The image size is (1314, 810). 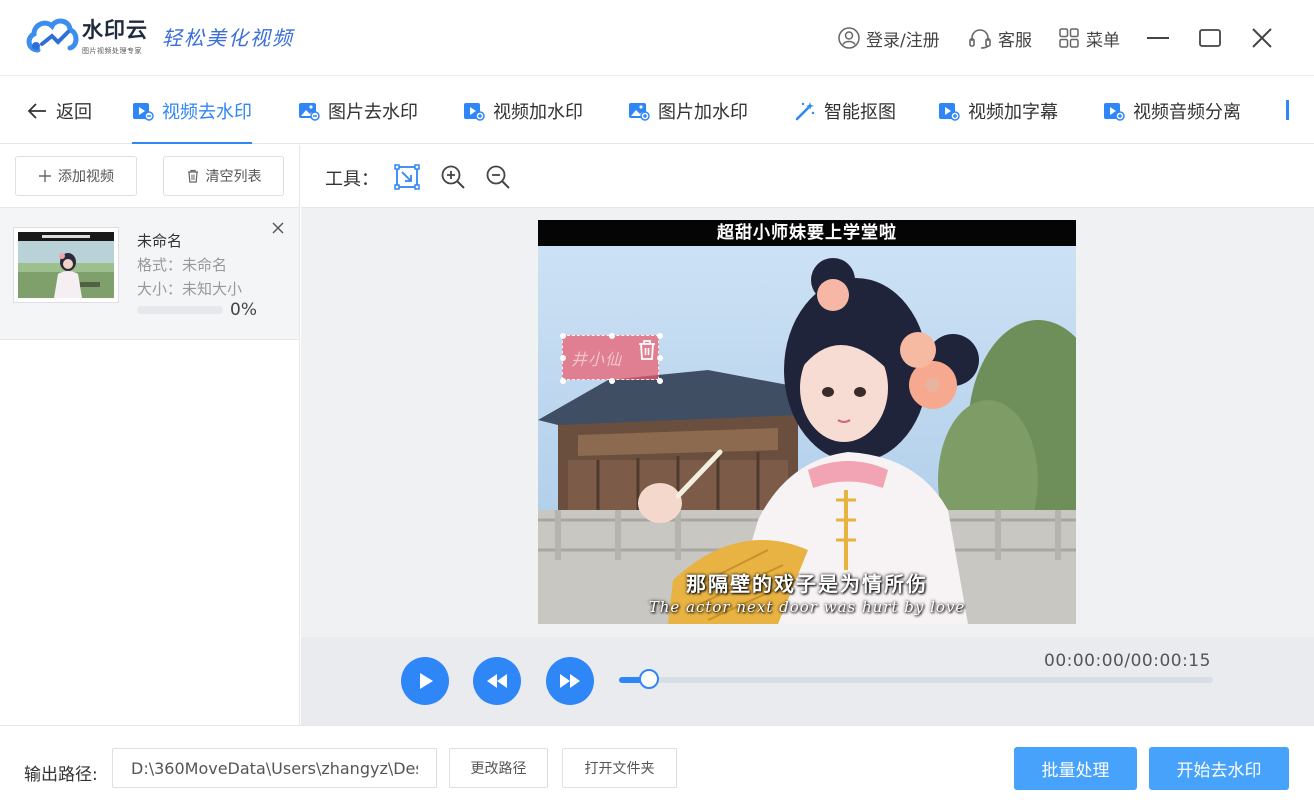 I want to click on tab-label: 视频音频分离, so click(x=1187, y=112).